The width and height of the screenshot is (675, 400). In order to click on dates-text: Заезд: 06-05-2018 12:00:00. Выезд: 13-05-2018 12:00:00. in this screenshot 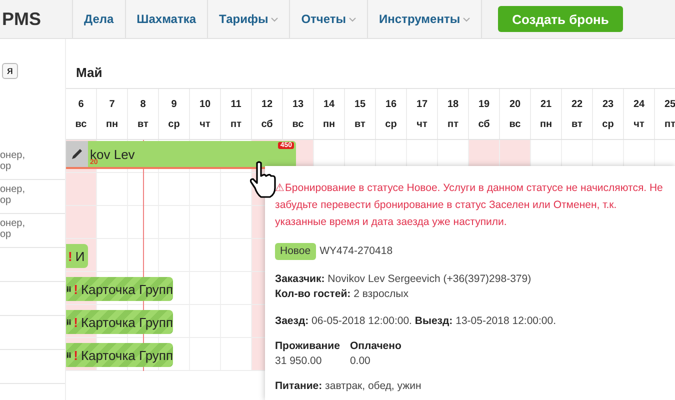, I will do `click(416, 321)`.